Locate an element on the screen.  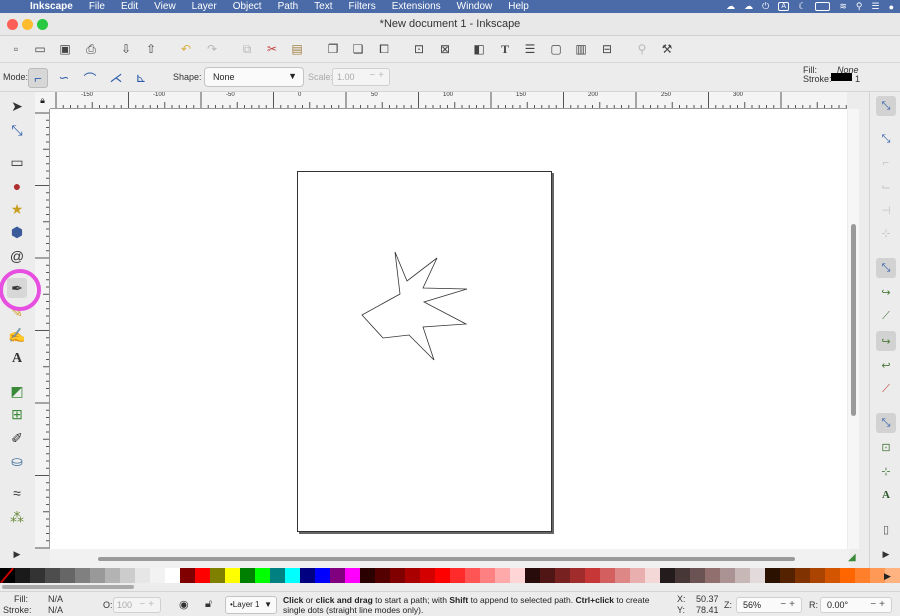
xml-editor-icon: ▢ is located at coordinates (556, 49).